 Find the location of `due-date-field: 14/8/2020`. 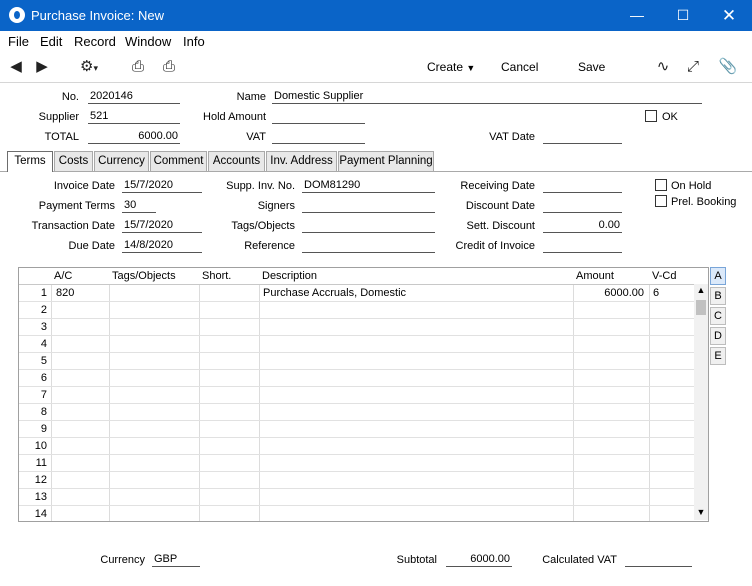

due-date-field: 14/8/2020 is located at coordinates (162, 246).